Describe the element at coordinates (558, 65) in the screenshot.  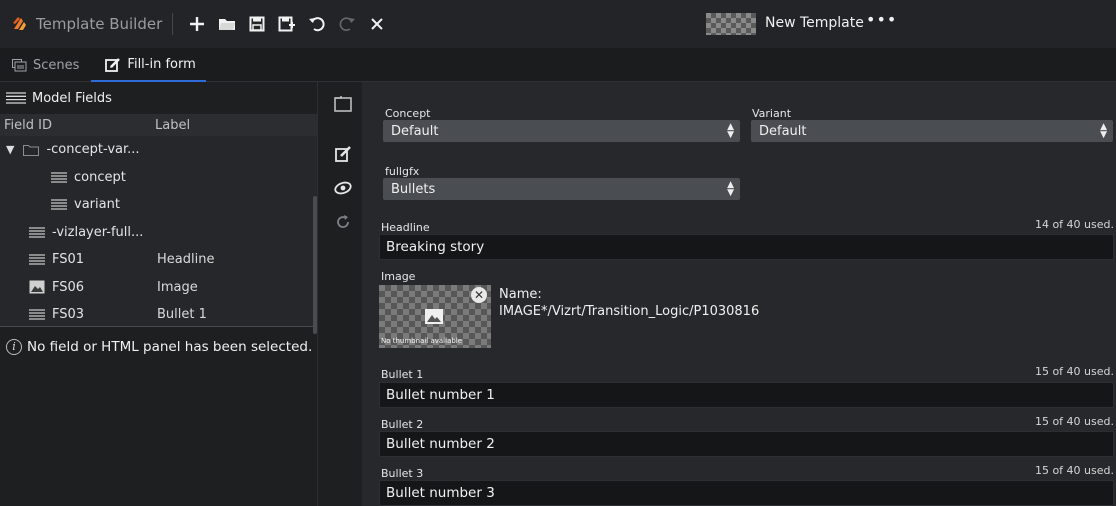
I see `view-tabs: Scenes Fill-in form` at that location.